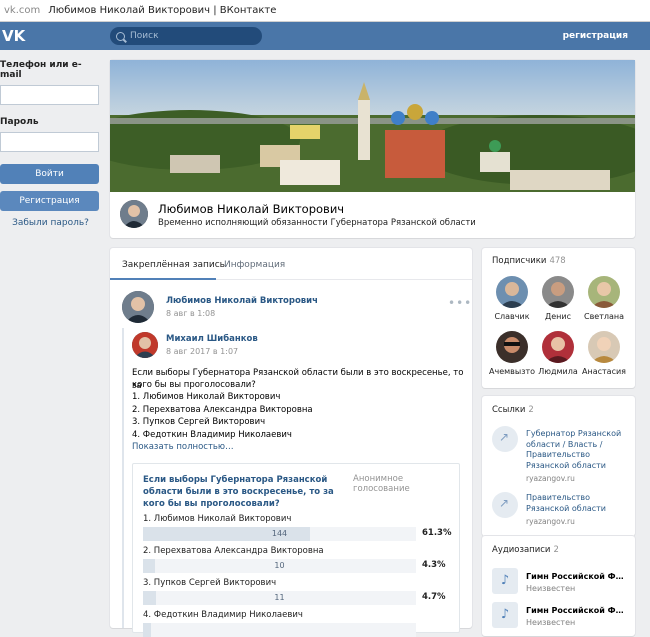  Describe the element at coordinates (512, 316) in the screenshot. I see `subscriber-name: Славчик` at that location.